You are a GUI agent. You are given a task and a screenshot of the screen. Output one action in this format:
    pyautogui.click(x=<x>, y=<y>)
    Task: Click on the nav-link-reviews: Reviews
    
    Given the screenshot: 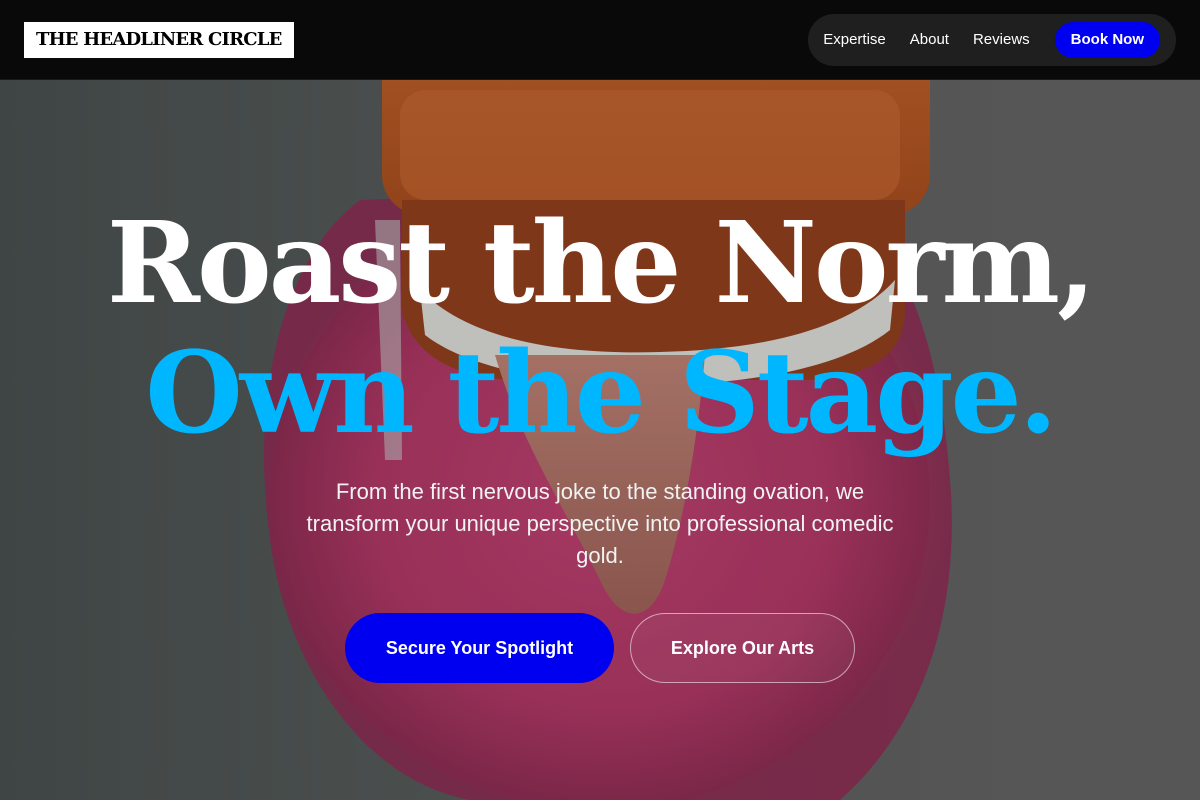 What is the action you would take?
    pyautogui.click(x=1001, y=39)
    